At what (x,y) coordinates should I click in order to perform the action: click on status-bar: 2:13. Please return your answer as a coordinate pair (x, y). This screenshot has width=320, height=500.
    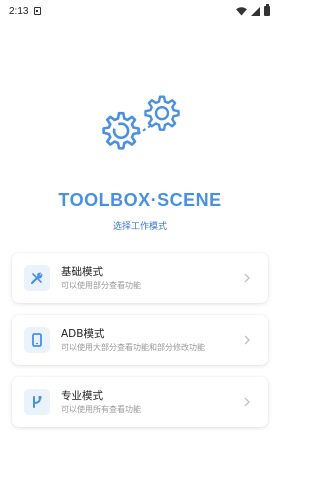
    Looking at the image, I should click on (140, 11).